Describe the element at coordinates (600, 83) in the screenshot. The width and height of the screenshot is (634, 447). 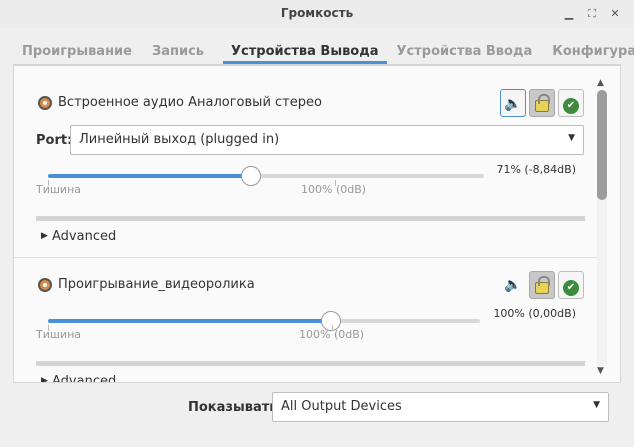
I see `scroll-up-icon: ▲` at that location.